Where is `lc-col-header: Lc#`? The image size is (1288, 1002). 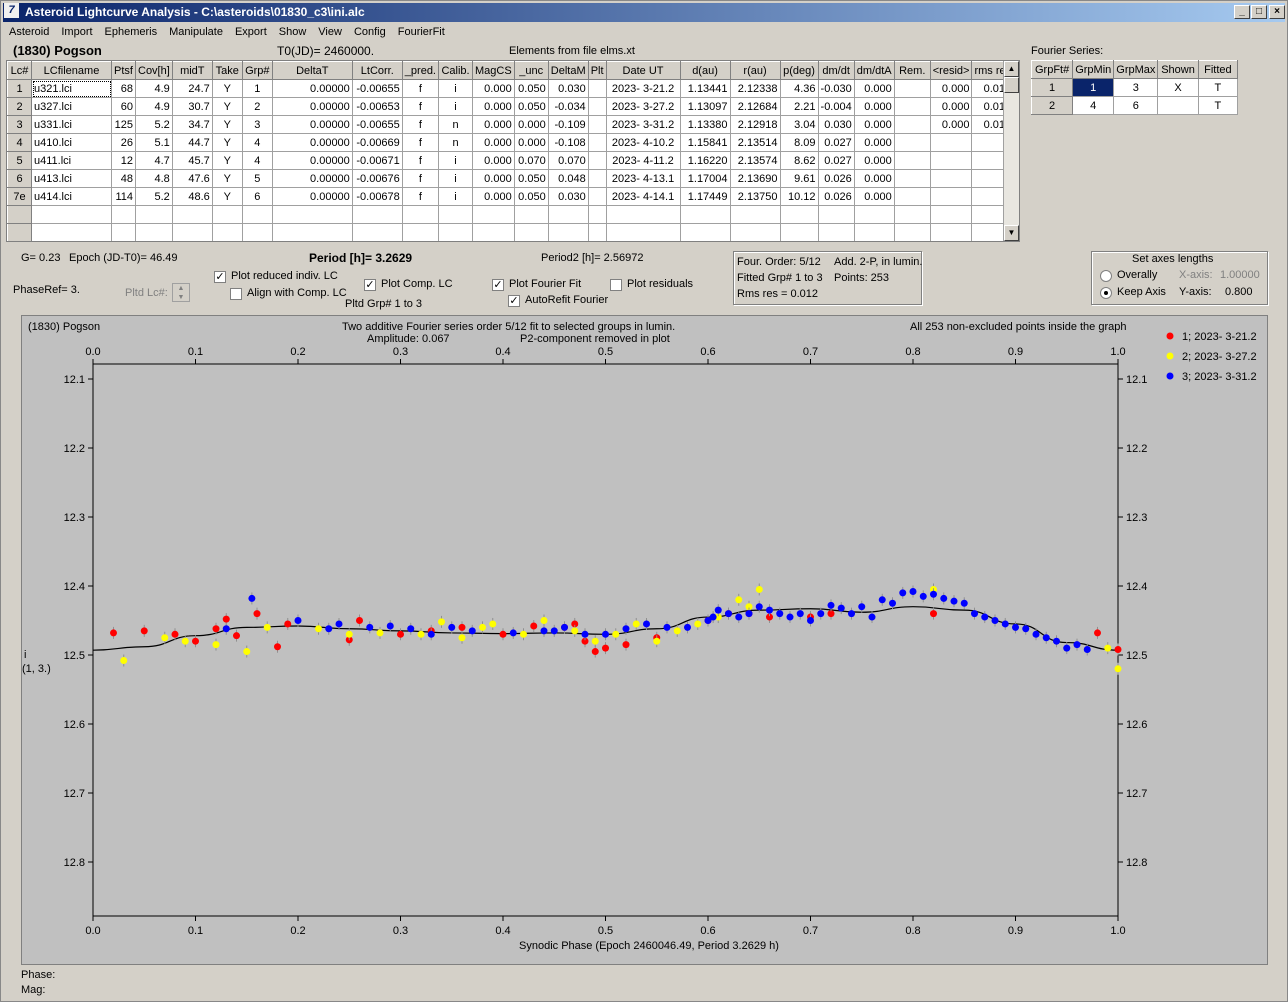
lc-col-header: Lc# is located at coordinates (19, 70).